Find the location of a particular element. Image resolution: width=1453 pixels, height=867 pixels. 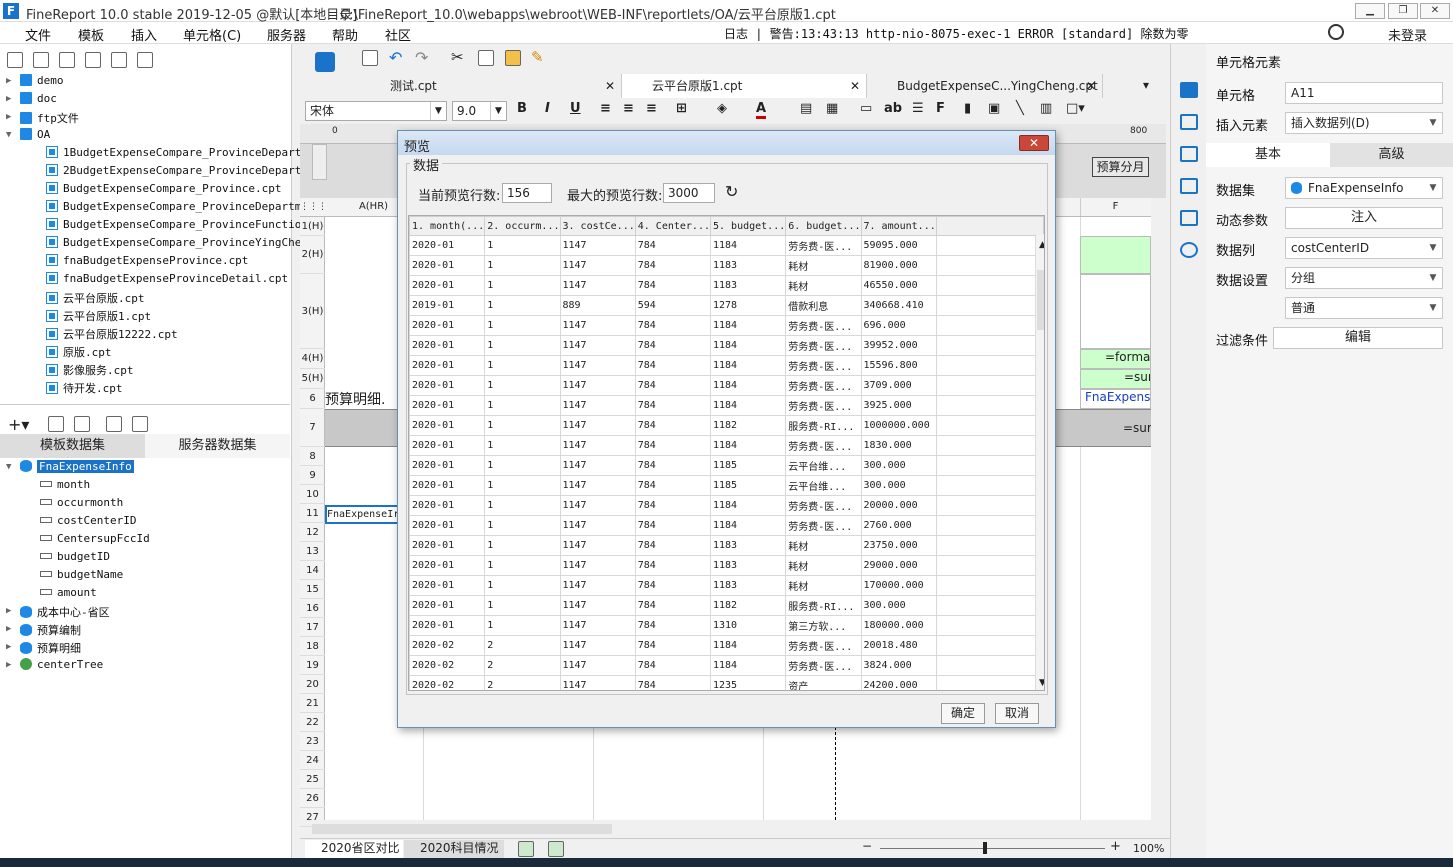

tree-item: 1BudgetExpenseCompare_ProvinceDepartm is located at coordinates (177, 155).